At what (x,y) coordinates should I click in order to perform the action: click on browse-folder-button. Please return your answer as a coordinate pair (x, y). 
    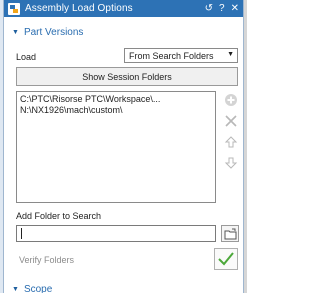
    Looking at the image, I should click on (230, 233).